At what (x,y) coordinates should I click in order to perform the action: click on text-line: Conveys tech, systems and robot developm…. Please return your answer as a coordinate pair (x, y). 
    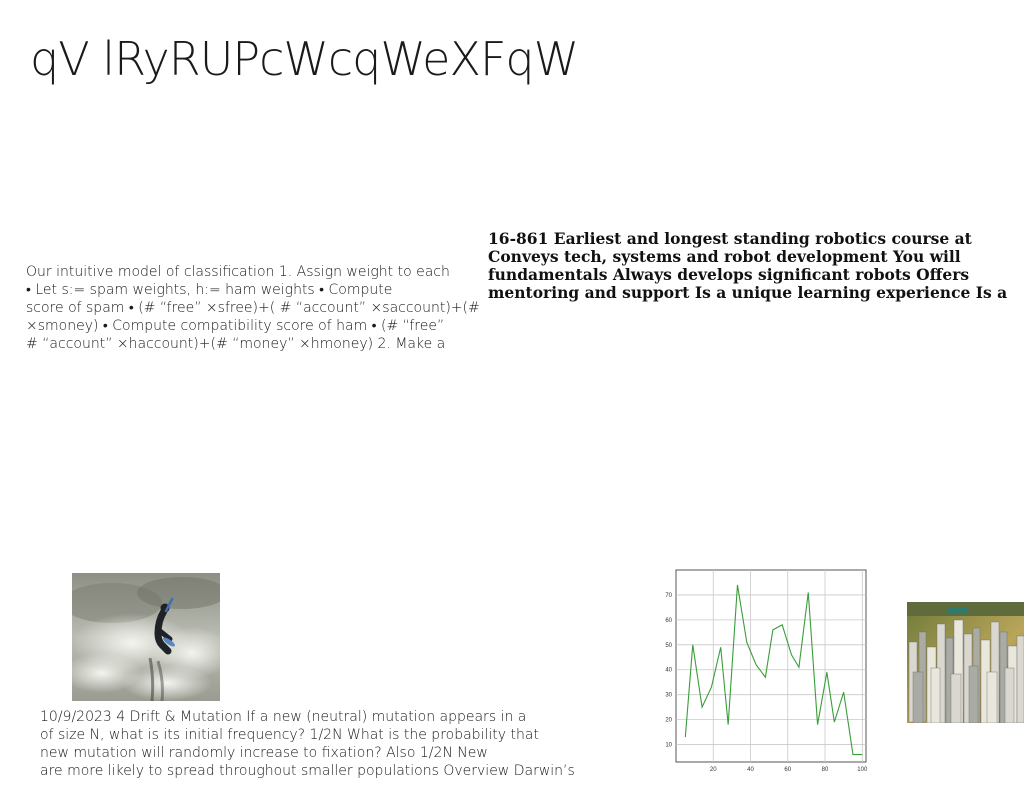
    Looking at the image, I should click on (724, 256).